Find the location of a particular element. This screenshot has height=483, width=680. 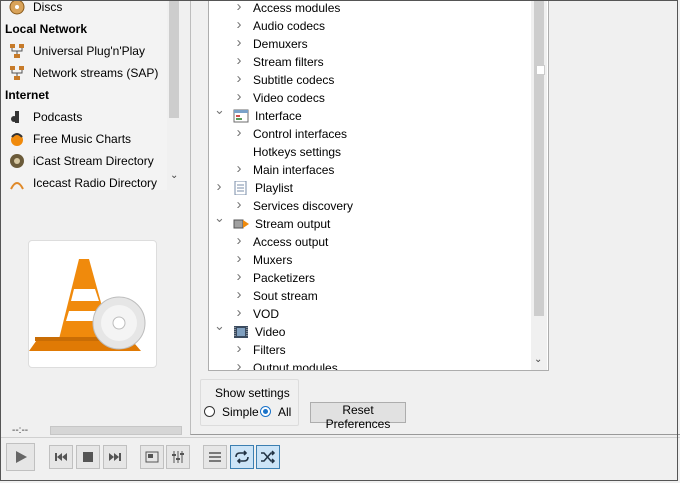

fullscreen-icon is located at coordinates (152, 457).